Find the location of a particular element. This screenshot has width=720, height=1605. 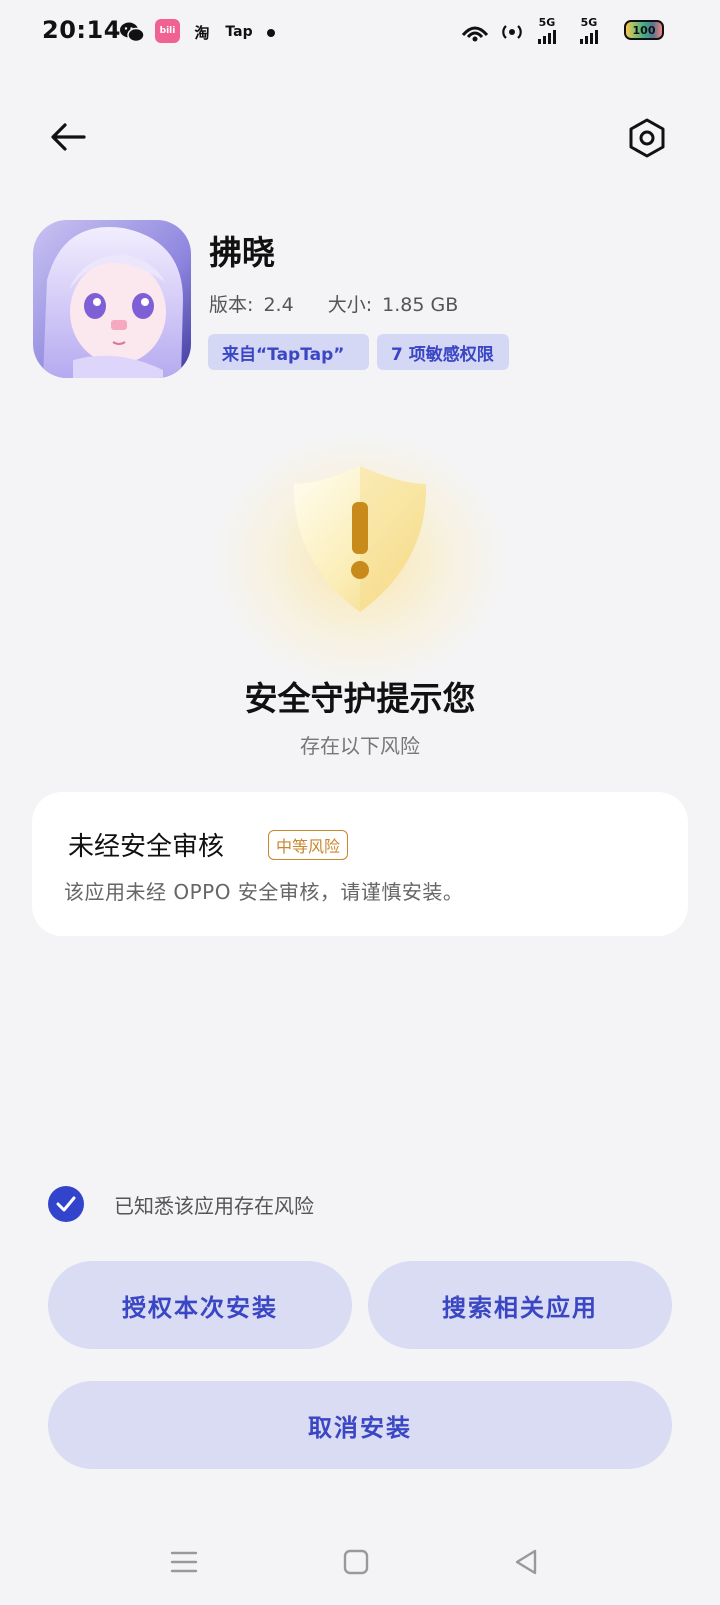

search-related-apps-button: 搜索相关应用 is located at coordinates (520, 1305).